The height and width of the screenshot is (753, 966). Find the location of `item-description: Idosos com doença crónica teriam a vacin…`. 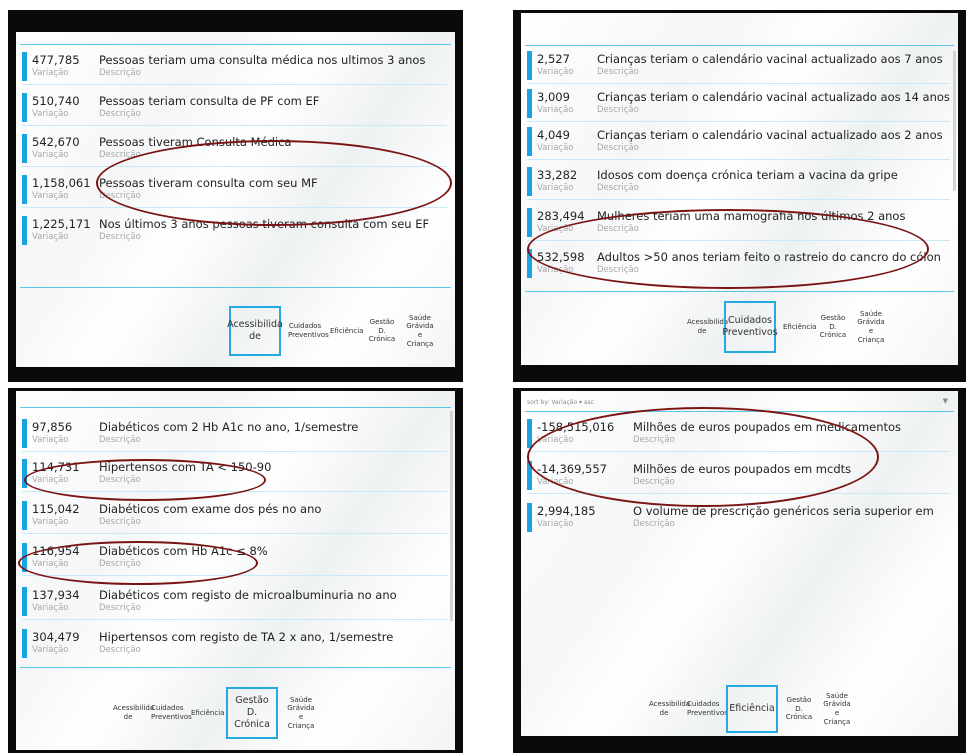

item-description: Idosos com doença crónica teriam a vacin… is located at coordinates (747, 175).